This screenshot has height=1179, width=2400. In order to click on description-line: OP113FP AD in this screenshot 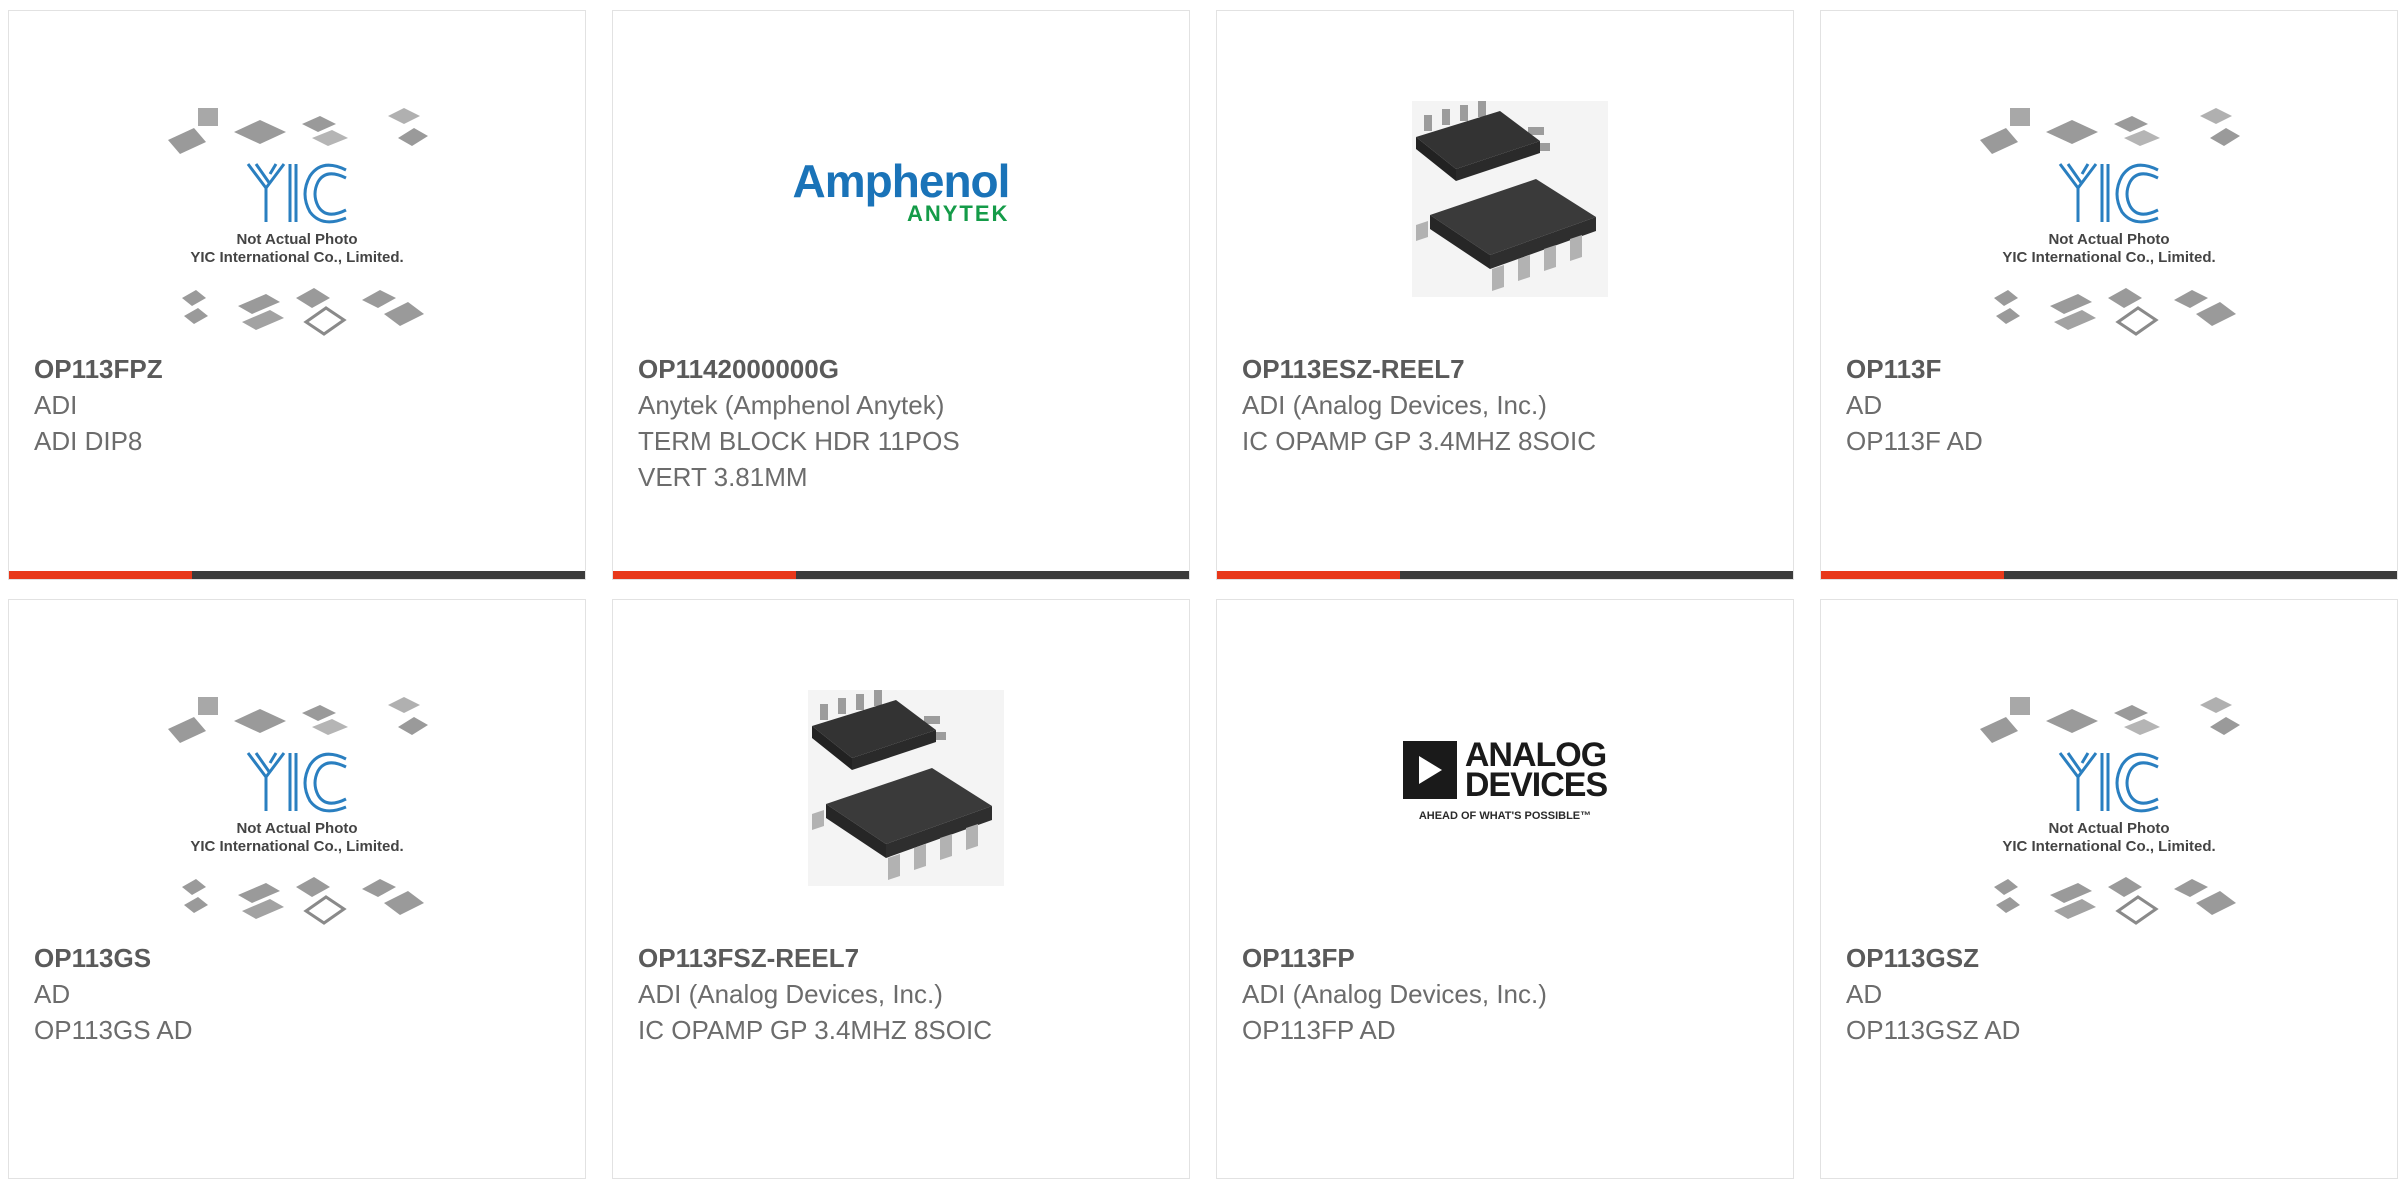, I will do `click(1319, 1030)`.